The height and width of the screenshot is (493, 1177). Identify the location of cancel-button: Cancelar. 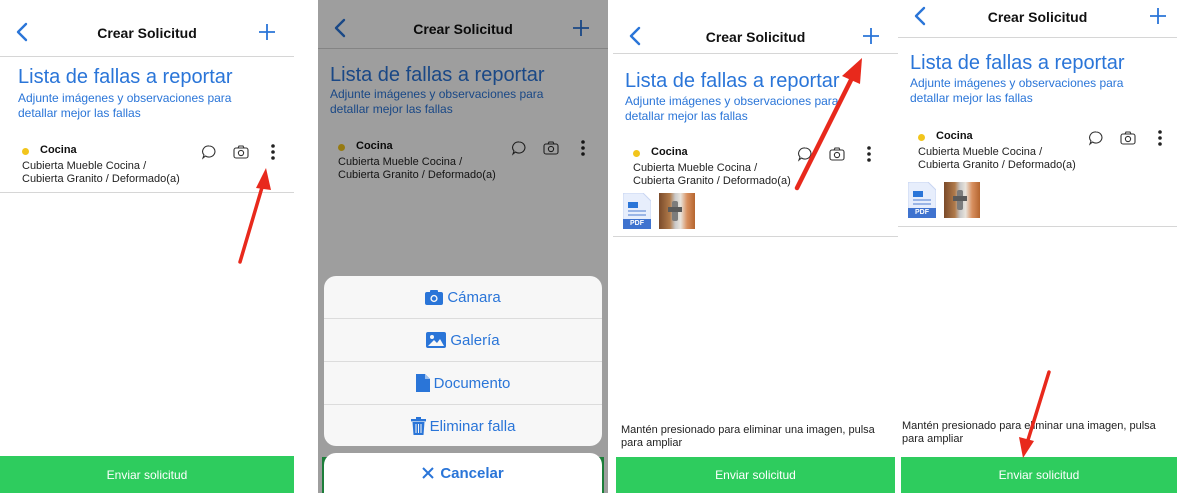
(463, 473).